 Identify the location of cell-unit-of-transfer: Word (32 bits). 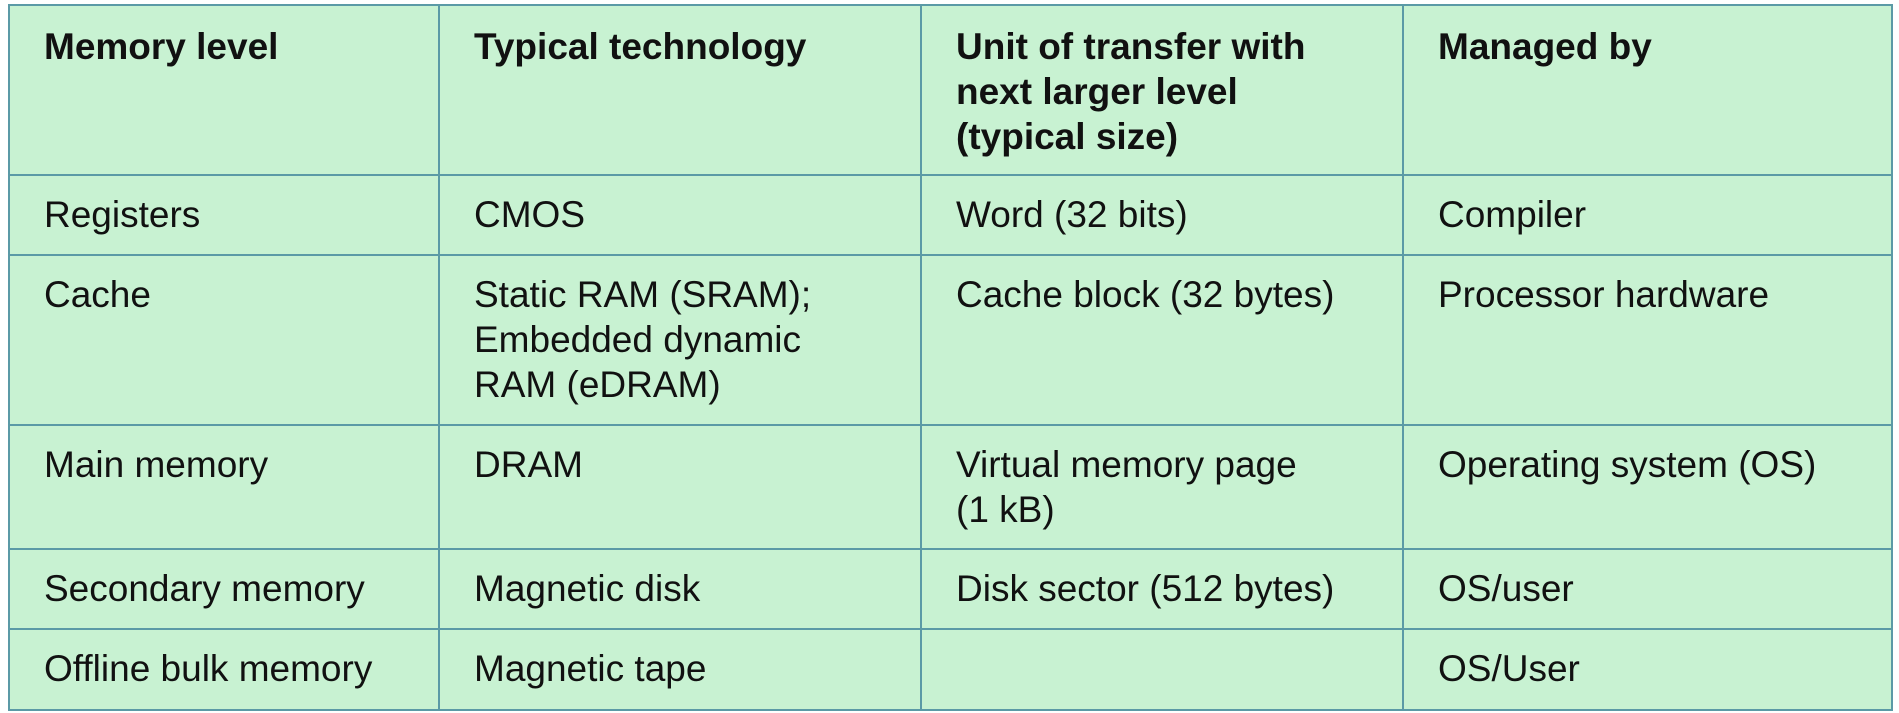
(1162, 215).